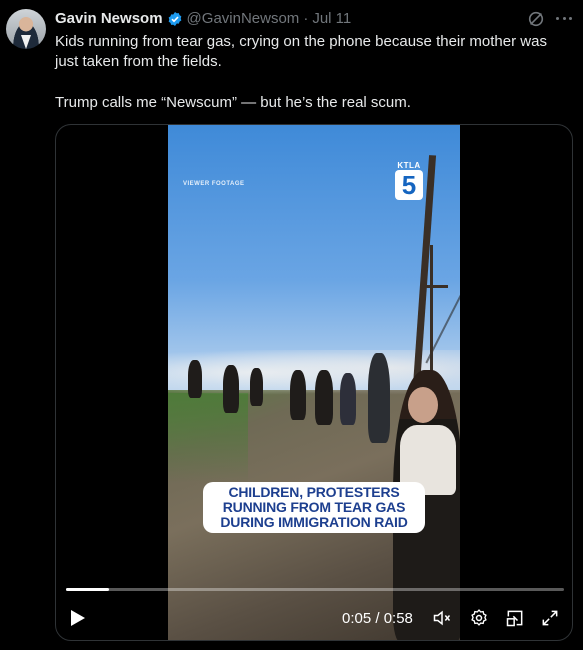  What do you see at coordinates (442, 618) in the screenshot?
I see `volume-icon` at bounding box center [442, 618].